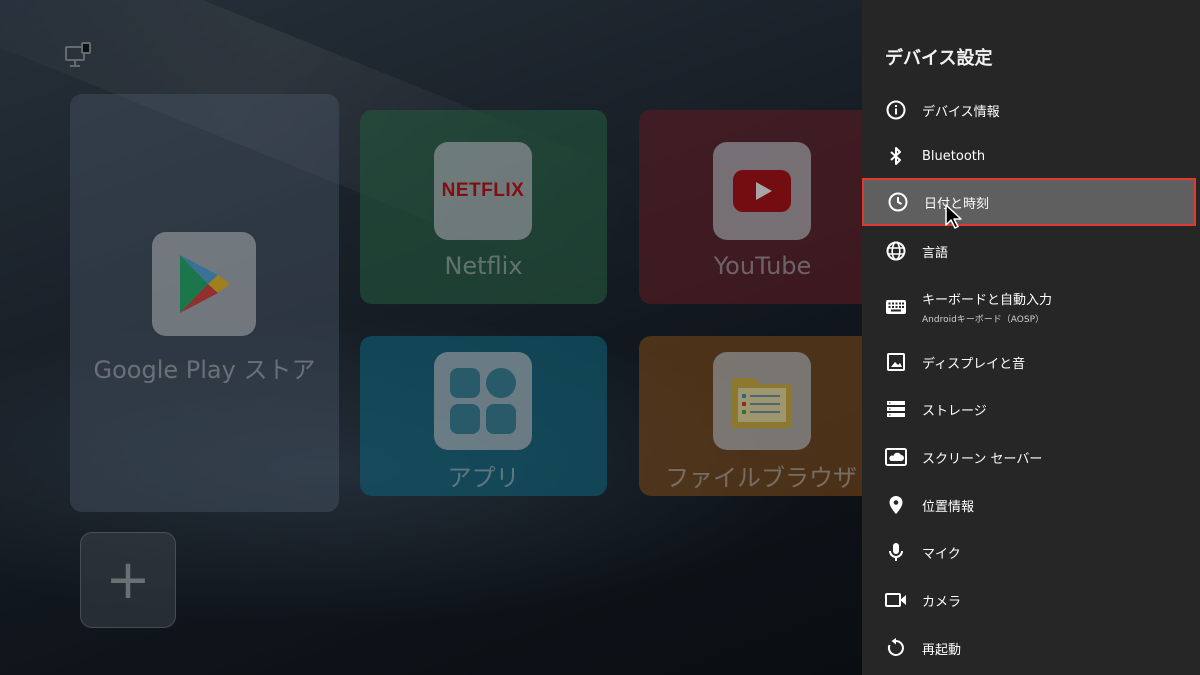 The height and width of the screenshot is (675, 1200). I want to click on settings-item-device-info: デバイス情報, so click(1031, 110).